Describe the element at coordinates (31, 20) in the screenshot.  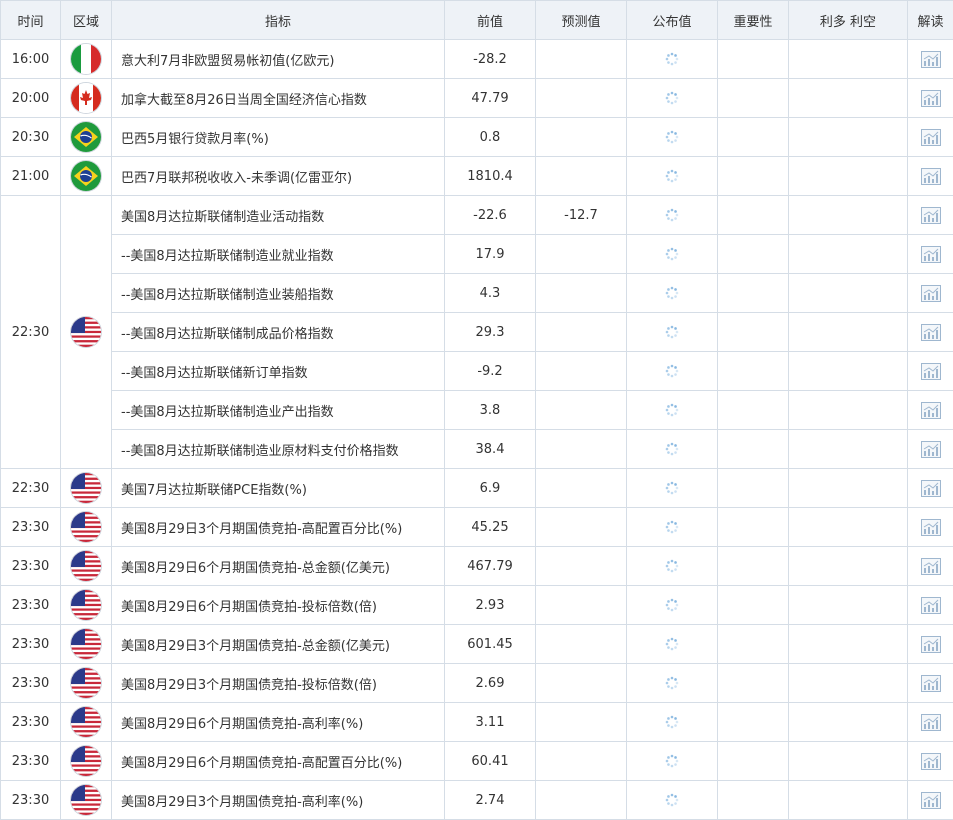
I see `header-time: 时间` at that location.